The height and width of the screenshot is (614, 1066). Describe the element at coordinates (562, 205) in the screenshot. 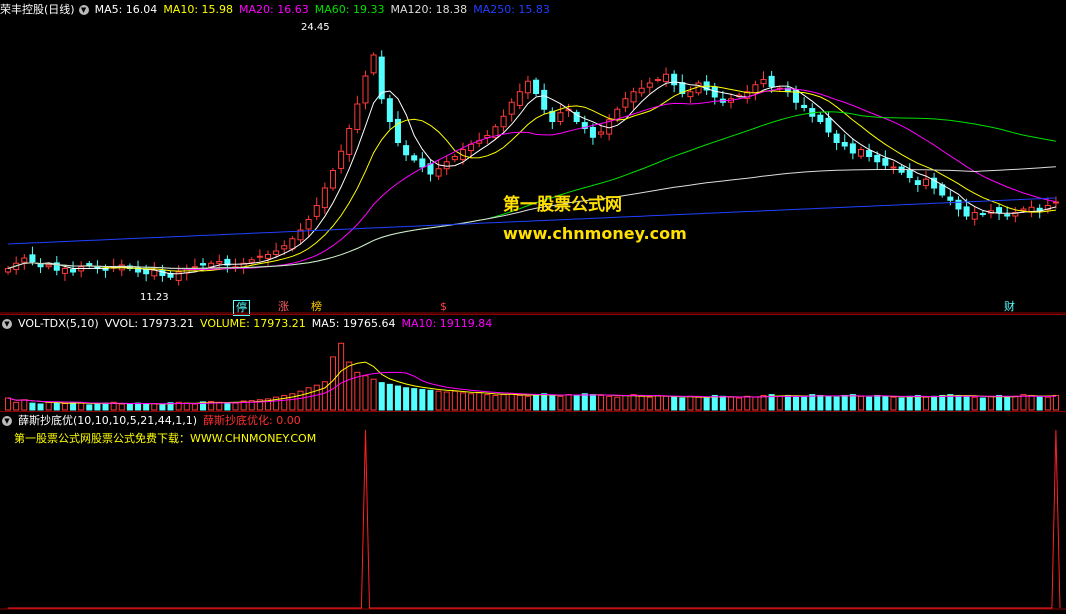

I see `watermark-title: 第一股票公式网` at that location.